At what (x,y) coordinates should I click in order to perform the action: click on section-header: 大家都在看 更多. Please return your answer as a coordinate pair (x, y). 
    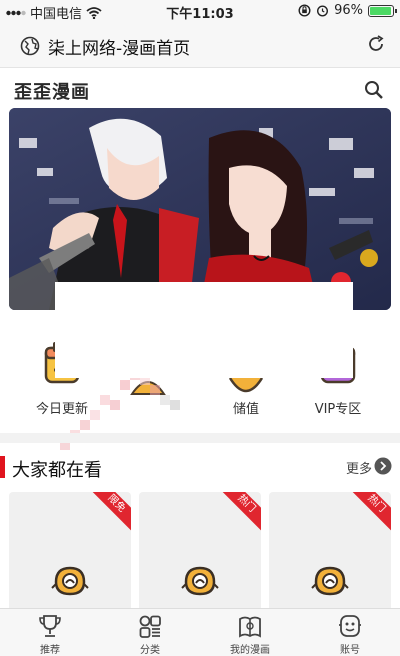
    Looking at the image, I should click on (200, 467).